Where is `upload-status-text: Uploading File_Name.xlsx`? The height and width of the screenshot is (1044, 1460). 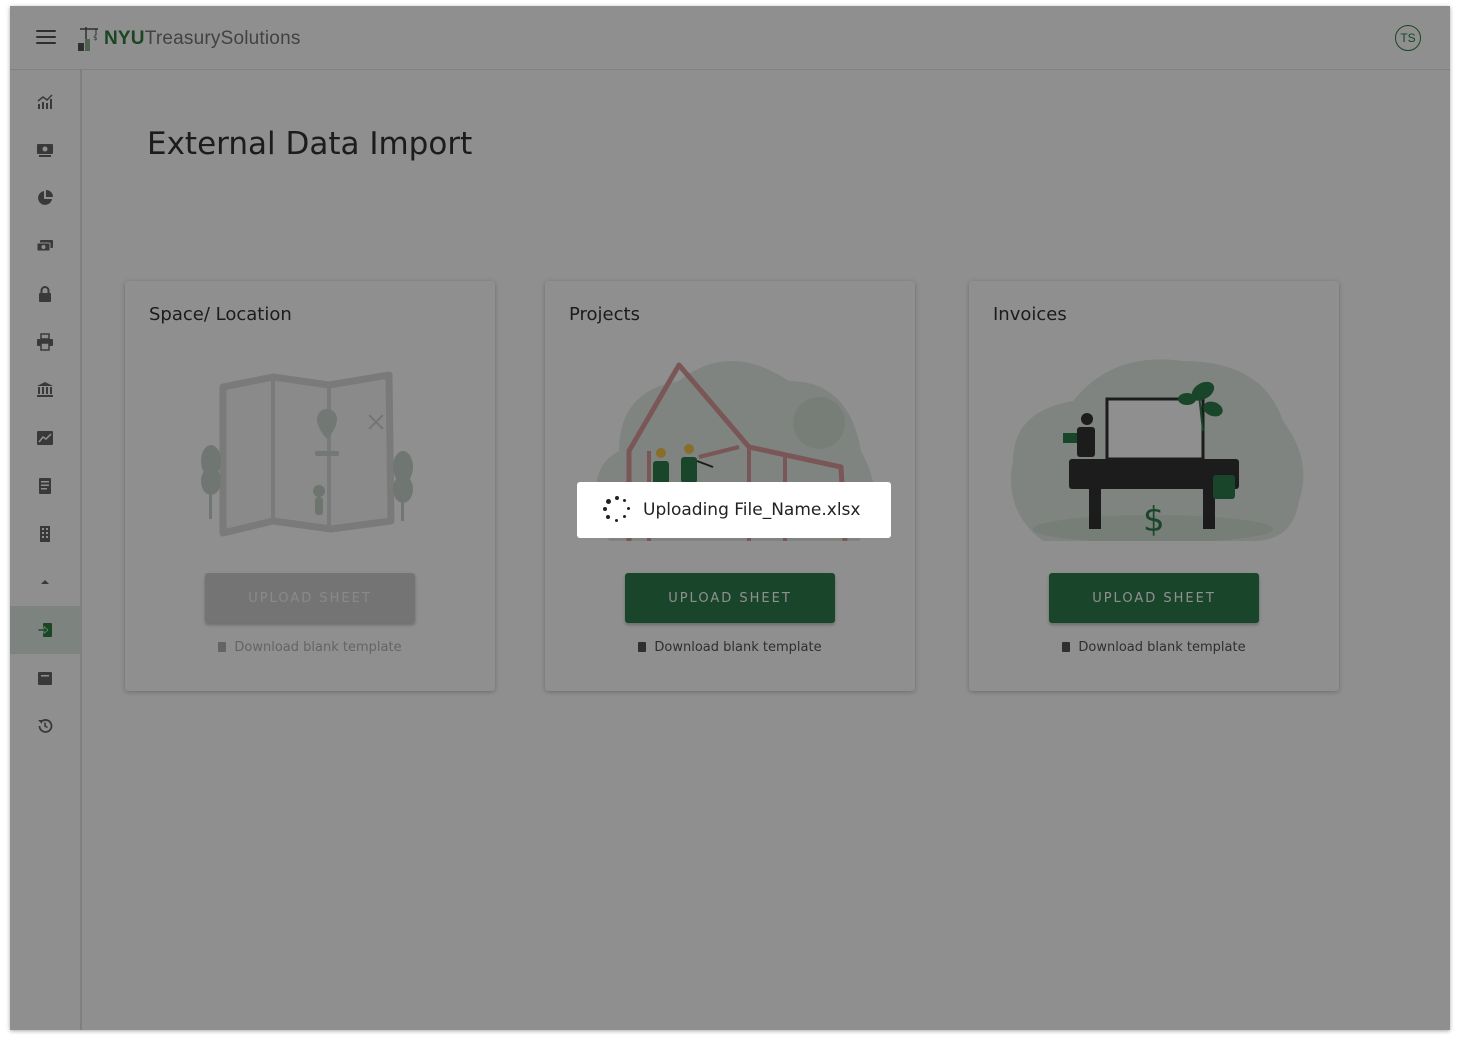 upload-status-text: Uploading File_Name.xlsx is located at coordinates (752, 510).